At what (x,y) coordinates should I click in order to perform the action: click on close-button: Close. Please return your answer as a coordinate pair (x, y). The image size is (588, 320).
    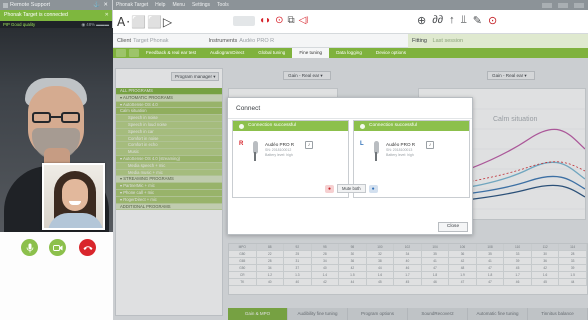
    Looking at the image, I should click on (453, 227).